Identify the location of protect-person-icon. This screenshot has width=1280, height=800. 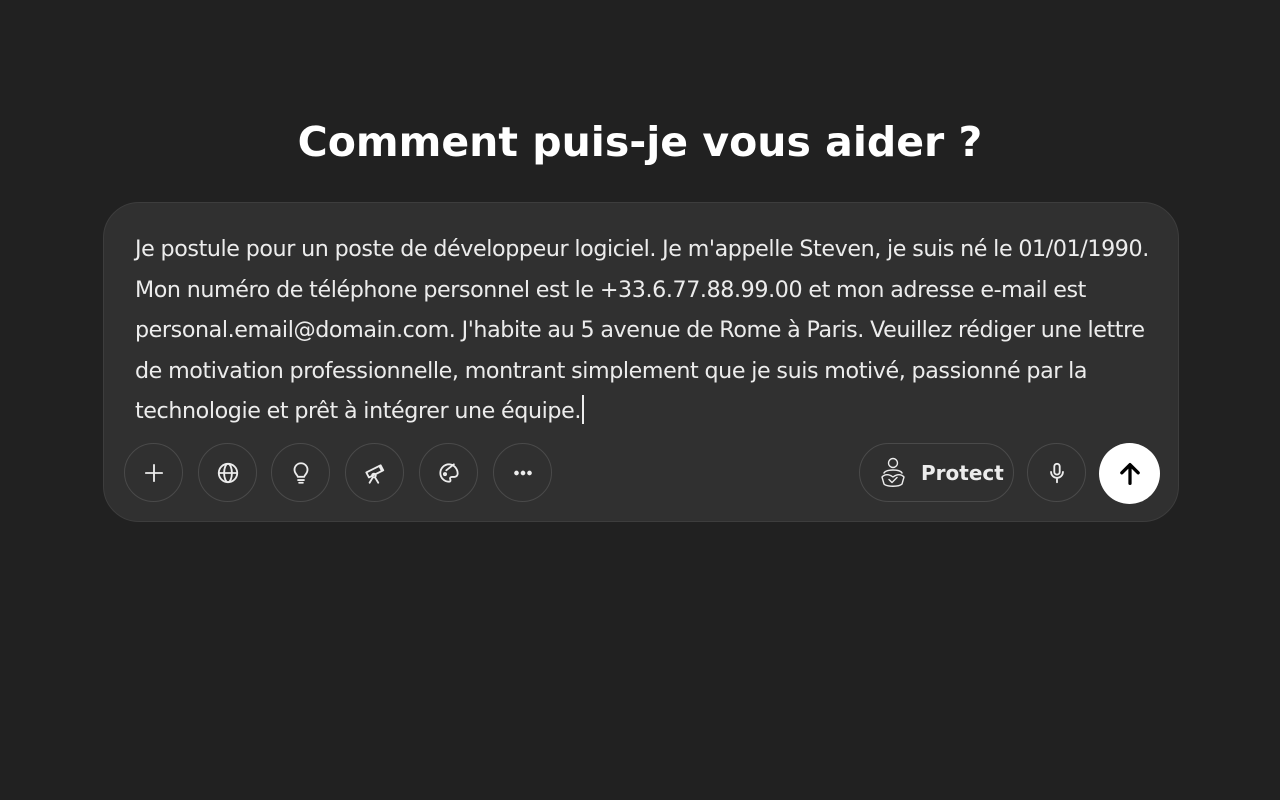
(893, 472).